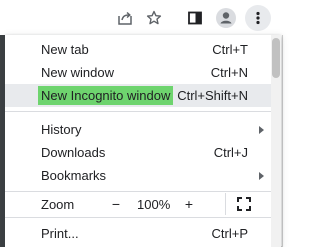 The image size is (320, 247). I want to click on menu-item-shortcut: Ctrl+P, so click(229, 233).